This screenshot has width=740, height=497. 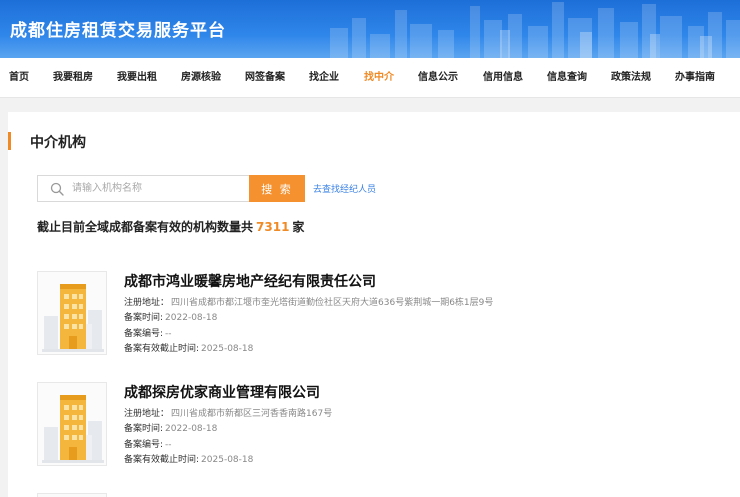 I want to click on count-prefix: 截止目前全域成都备案有效的机构数量共, so click(x=145, y=227).